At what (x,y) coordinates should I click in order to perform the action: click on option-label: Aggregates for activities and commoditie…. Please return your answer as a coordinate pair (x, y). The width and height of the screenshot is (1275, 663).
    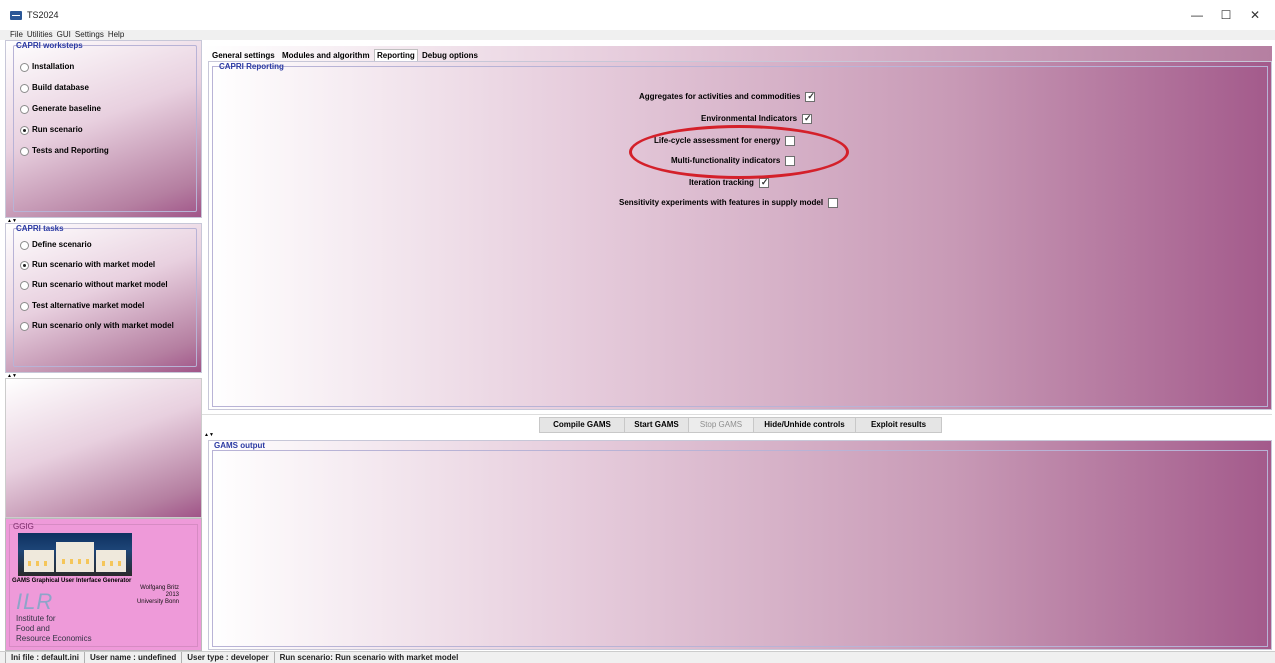
    Looking at the image, I should click on (720, 96).